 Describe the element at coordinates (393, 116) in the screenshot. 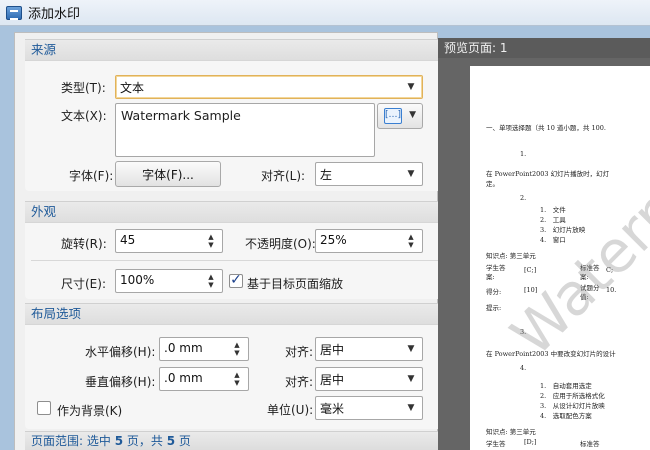

I see `insert-field-icon: […]` at that location.